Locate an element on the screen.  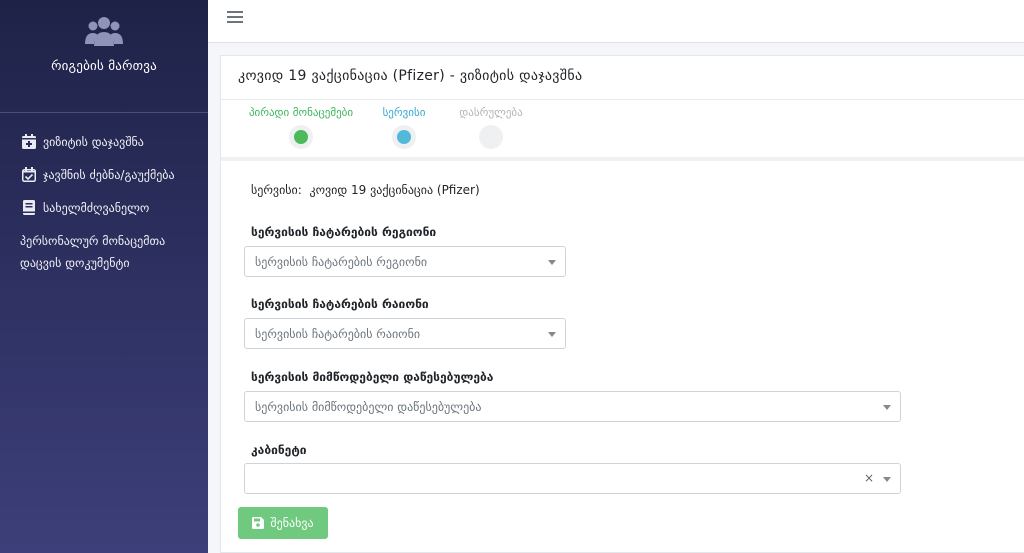
provider-placeholder: სერვისის მიმწოდებელი დაწესებულება is located at coordinates (368, 407).